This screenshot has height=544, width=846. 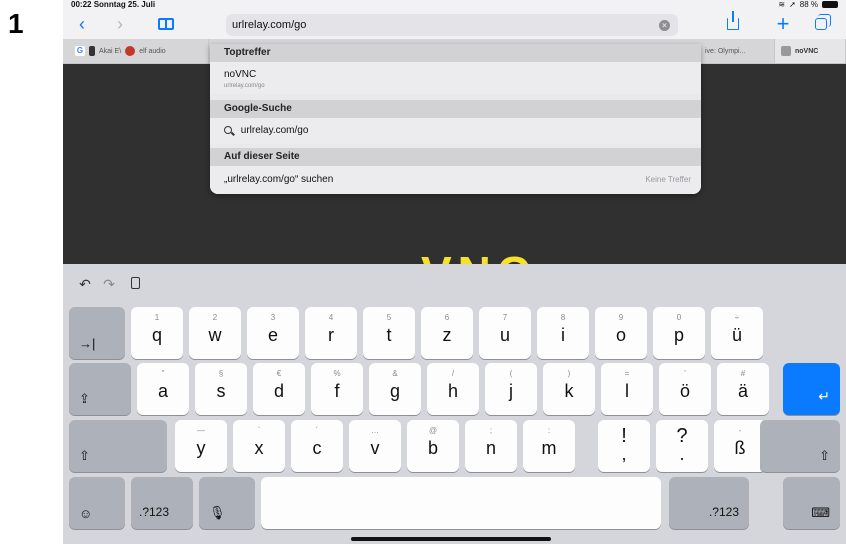 I want to click on hide-keyboard-key: ⌨, so click(x=811, y=503).